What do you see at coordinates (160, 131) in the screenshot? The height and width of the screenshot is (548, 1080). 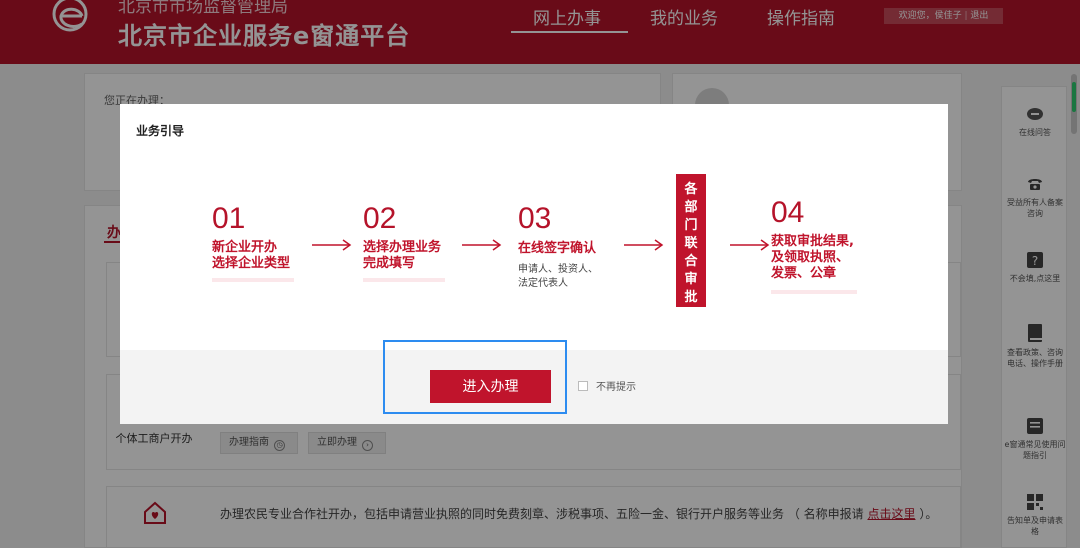 I see `modal-title: 业务引导` at bounding box center [160, 131].